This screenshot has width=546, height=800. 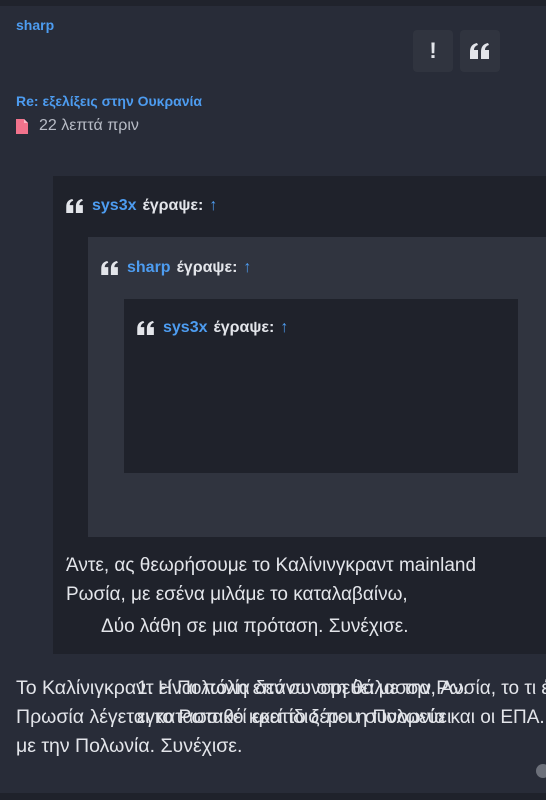 What do you see at coordinates (273, 3) in the screenshot?
I see `top-divider` at bounding box center [273, 3].